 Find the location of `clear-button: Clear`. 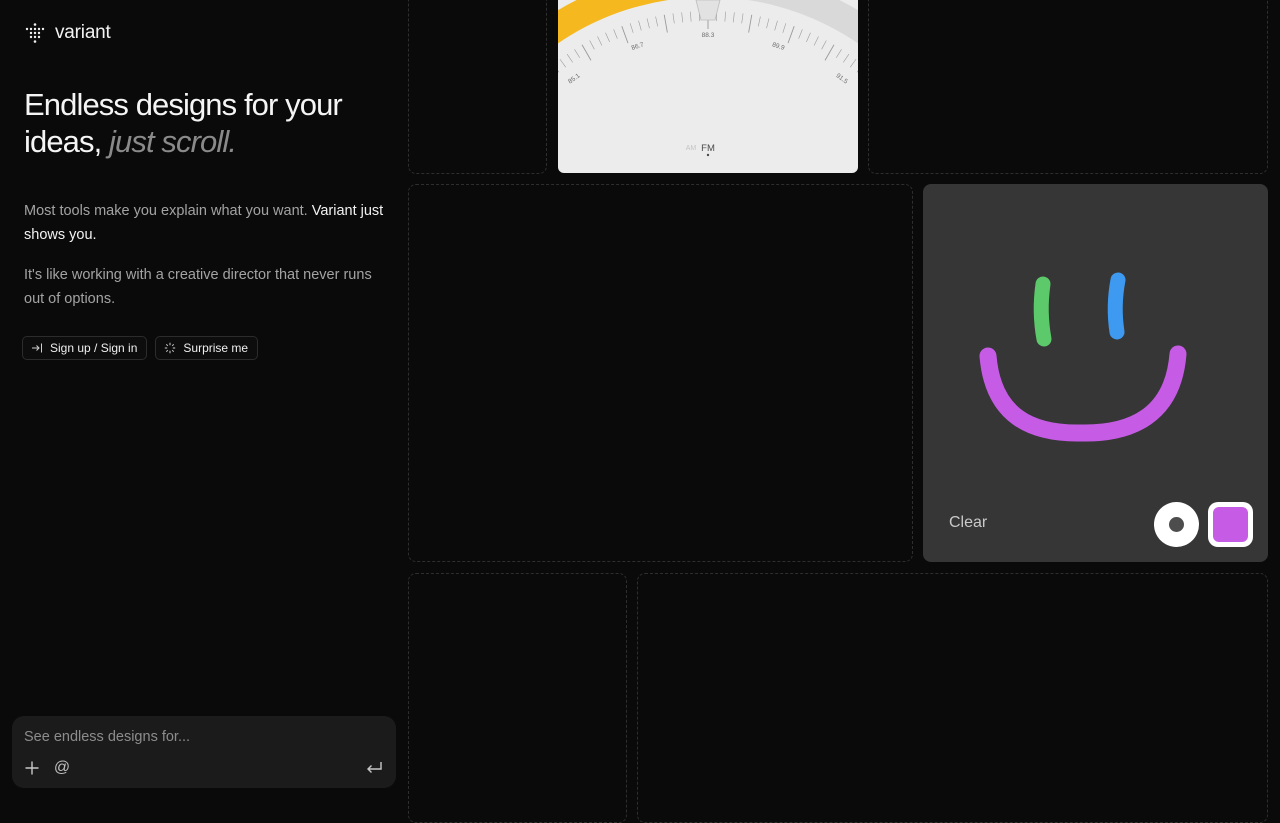

clear-button: Clear is located at coordinates (968, 523).